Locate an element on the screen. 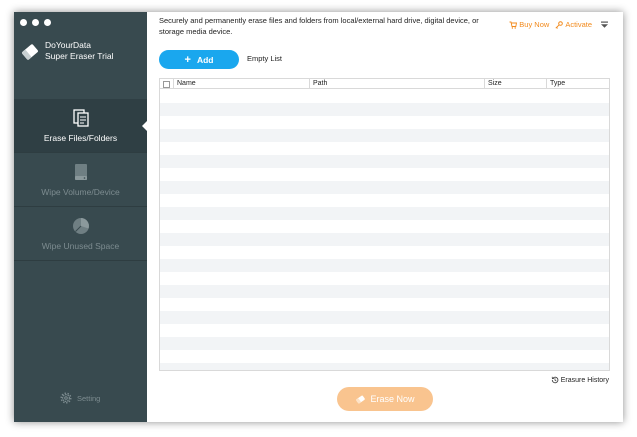 The image size is (637, 437). zoom-window-button is located at coordinates (47, 22).